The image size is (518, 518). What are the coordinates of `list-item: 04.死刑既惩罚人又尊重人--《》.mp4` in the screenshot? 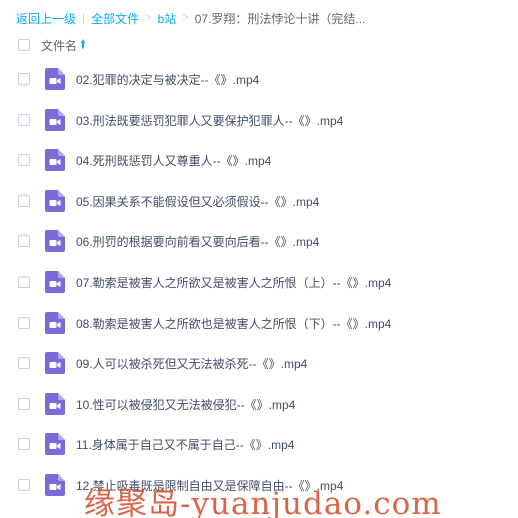 It's located at (259, 160).